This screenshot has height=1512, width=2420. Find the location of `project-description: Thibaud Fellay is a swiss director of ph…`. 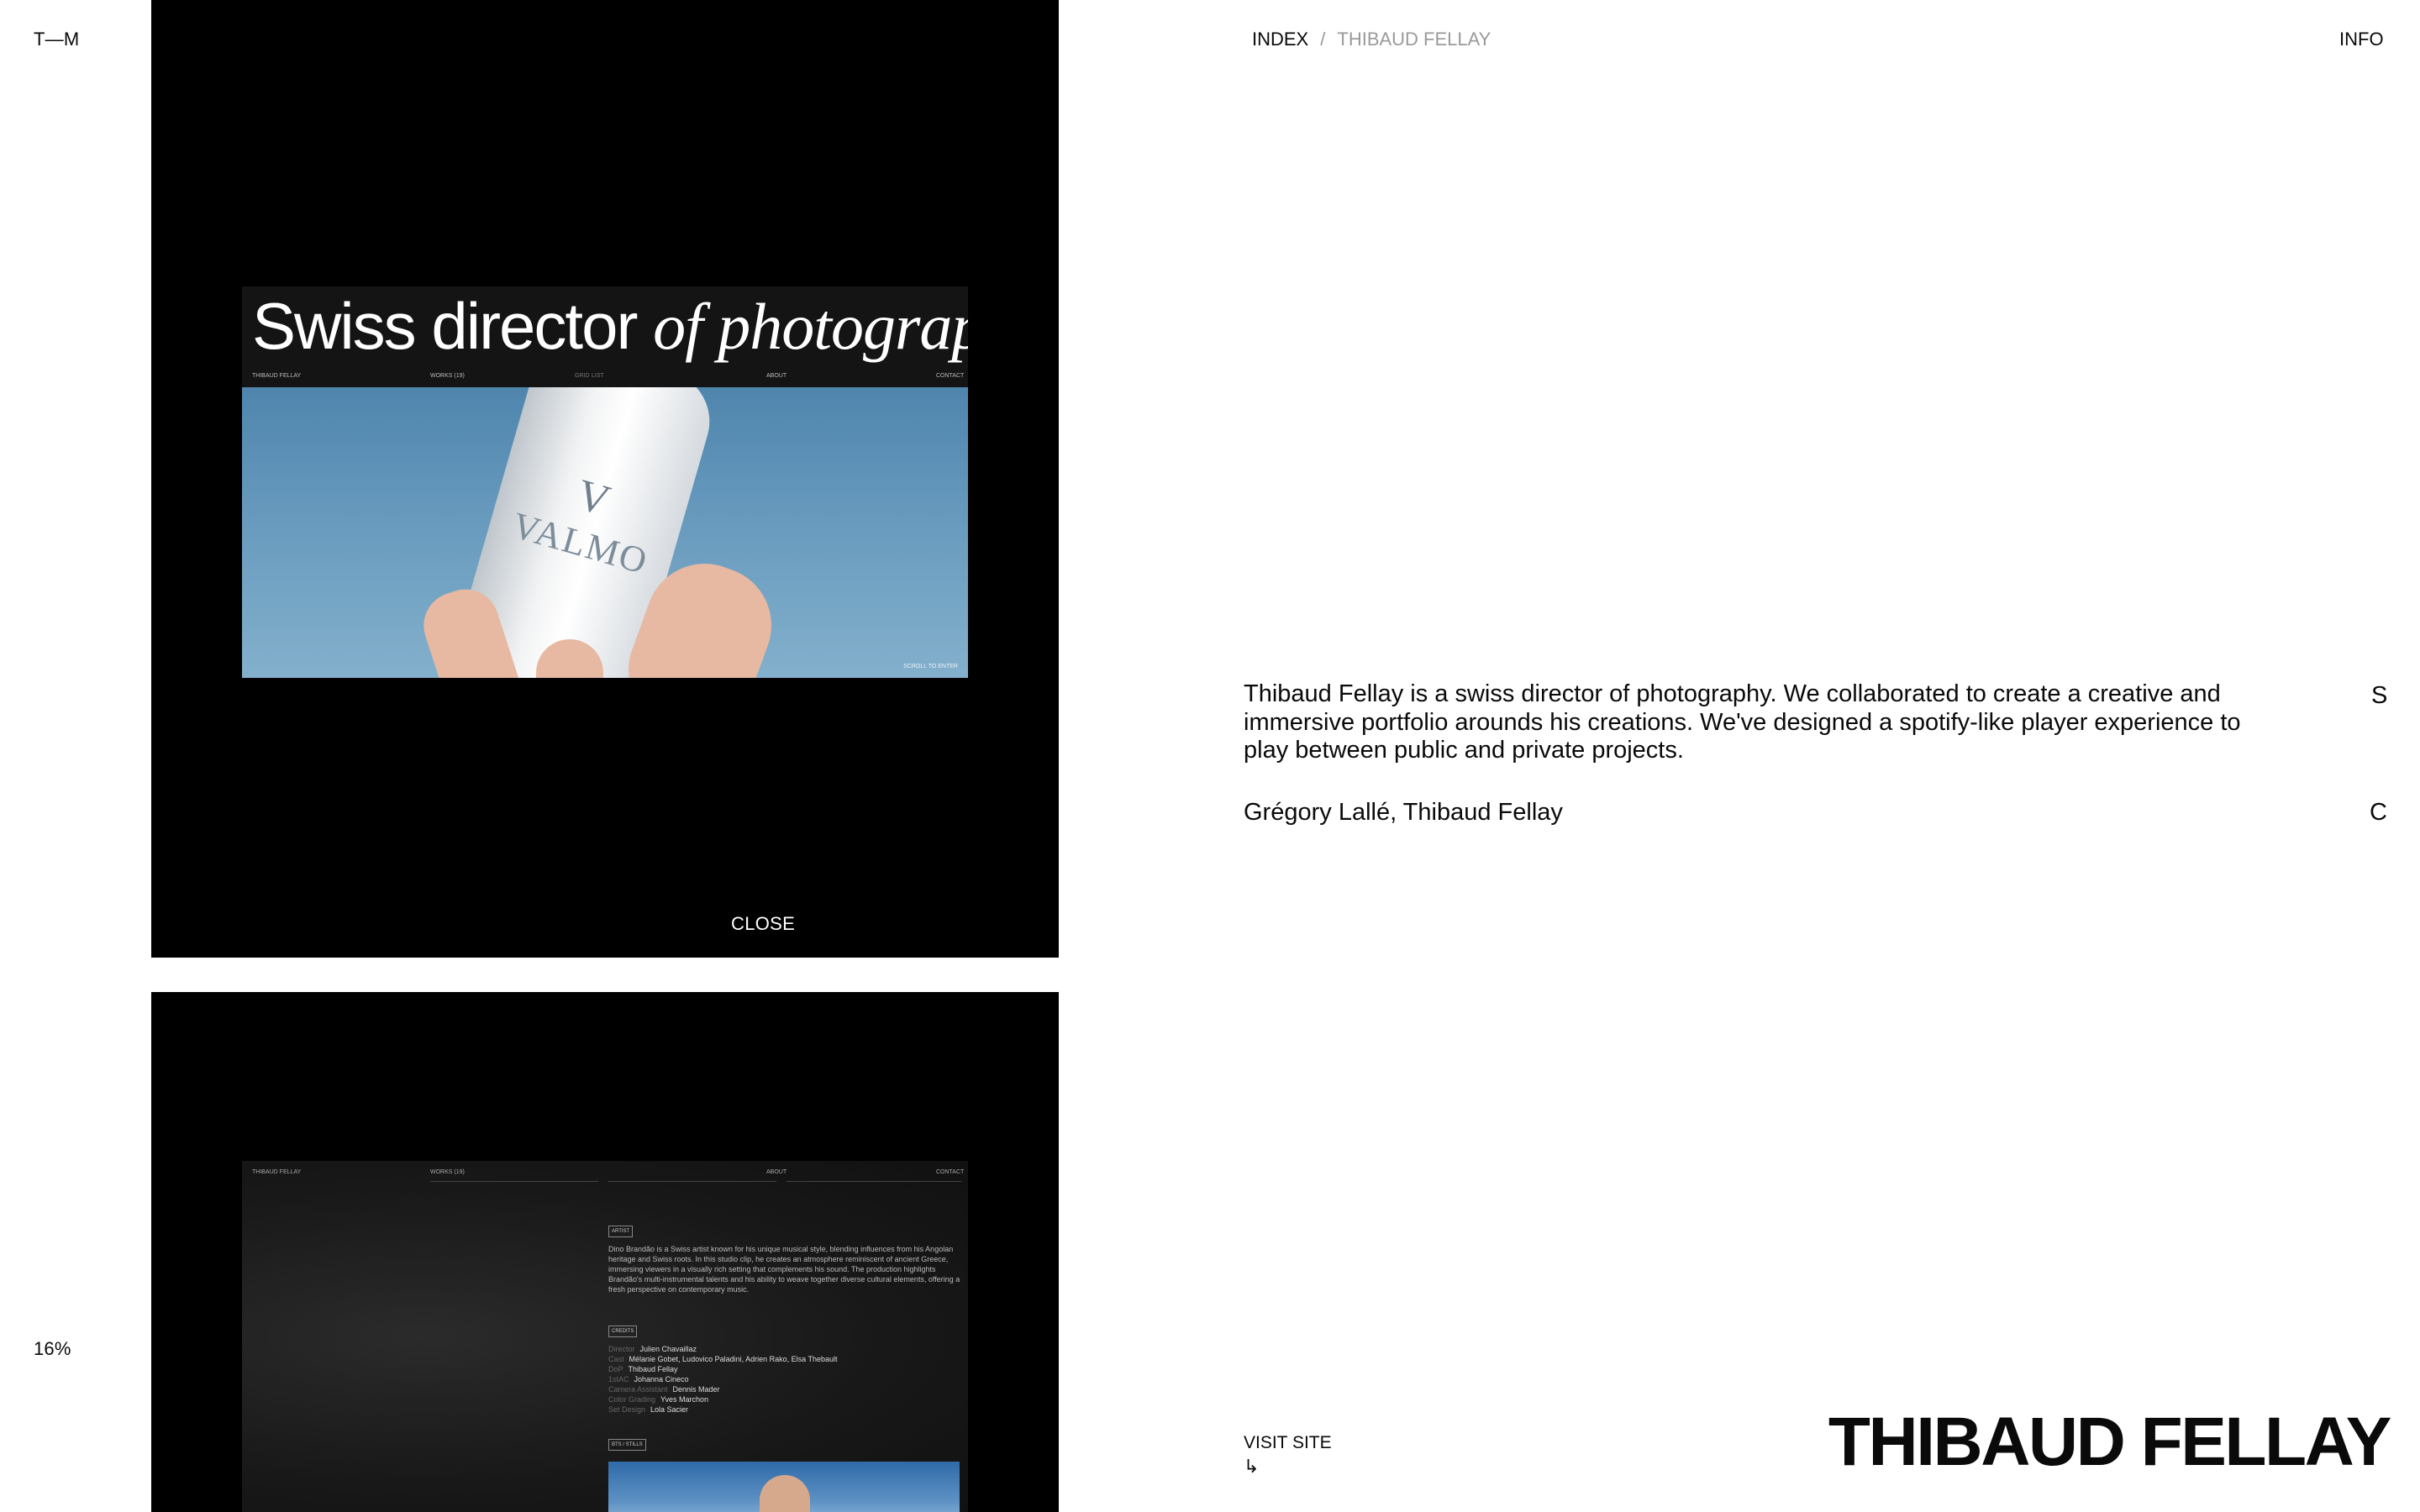

project-description: Thibaud Fellay is a swiss director of ph… is located at coordinates (1742, 722).